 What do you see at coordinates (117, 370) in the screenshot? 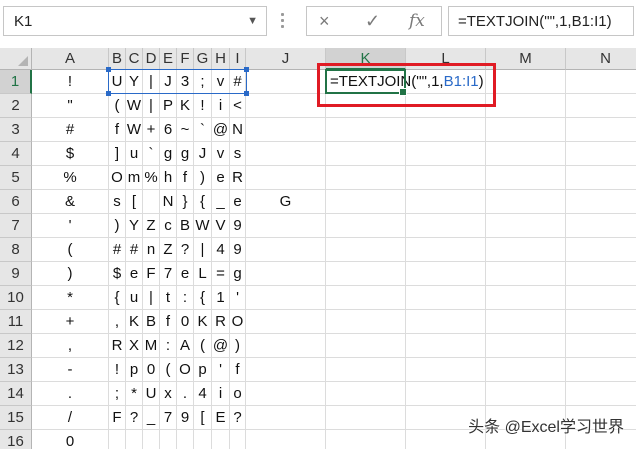
I see `cell-b13: !` at bounding box center [117, 370].